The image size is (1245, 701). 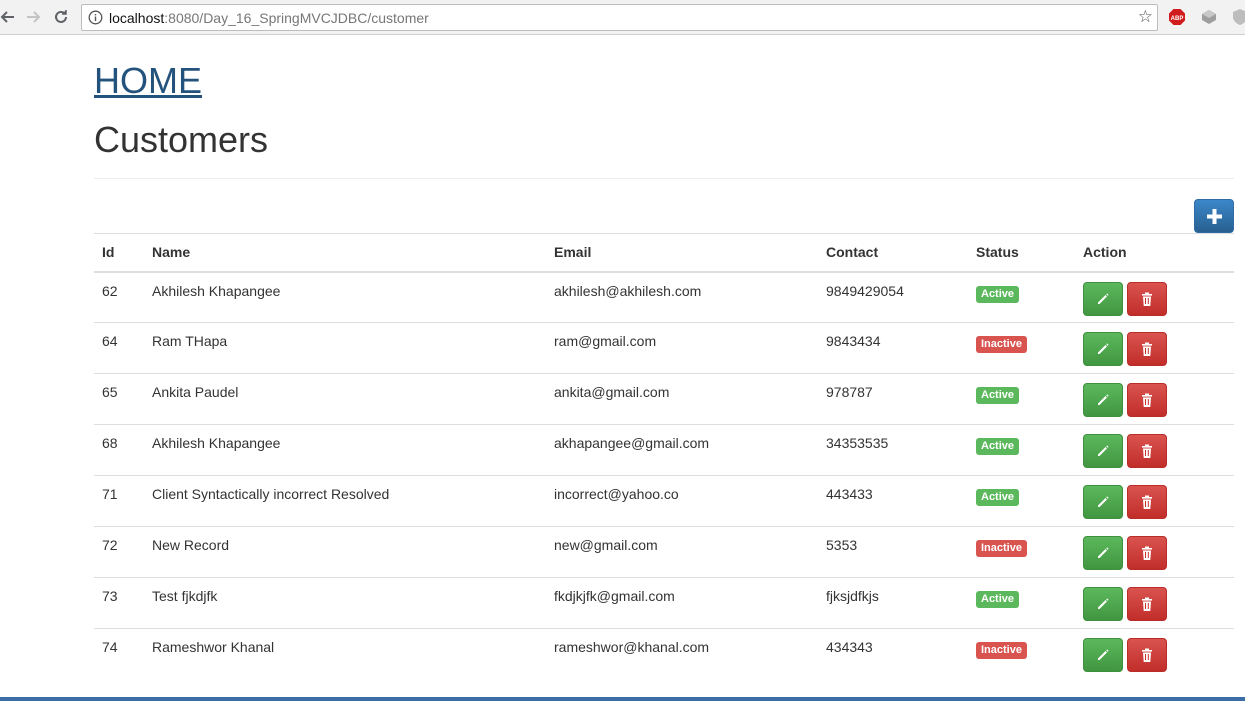 What do you see at coordinates (9, 17) in the screenshot?
I see `back-arrow-icon` at bounding box center [9, 17].